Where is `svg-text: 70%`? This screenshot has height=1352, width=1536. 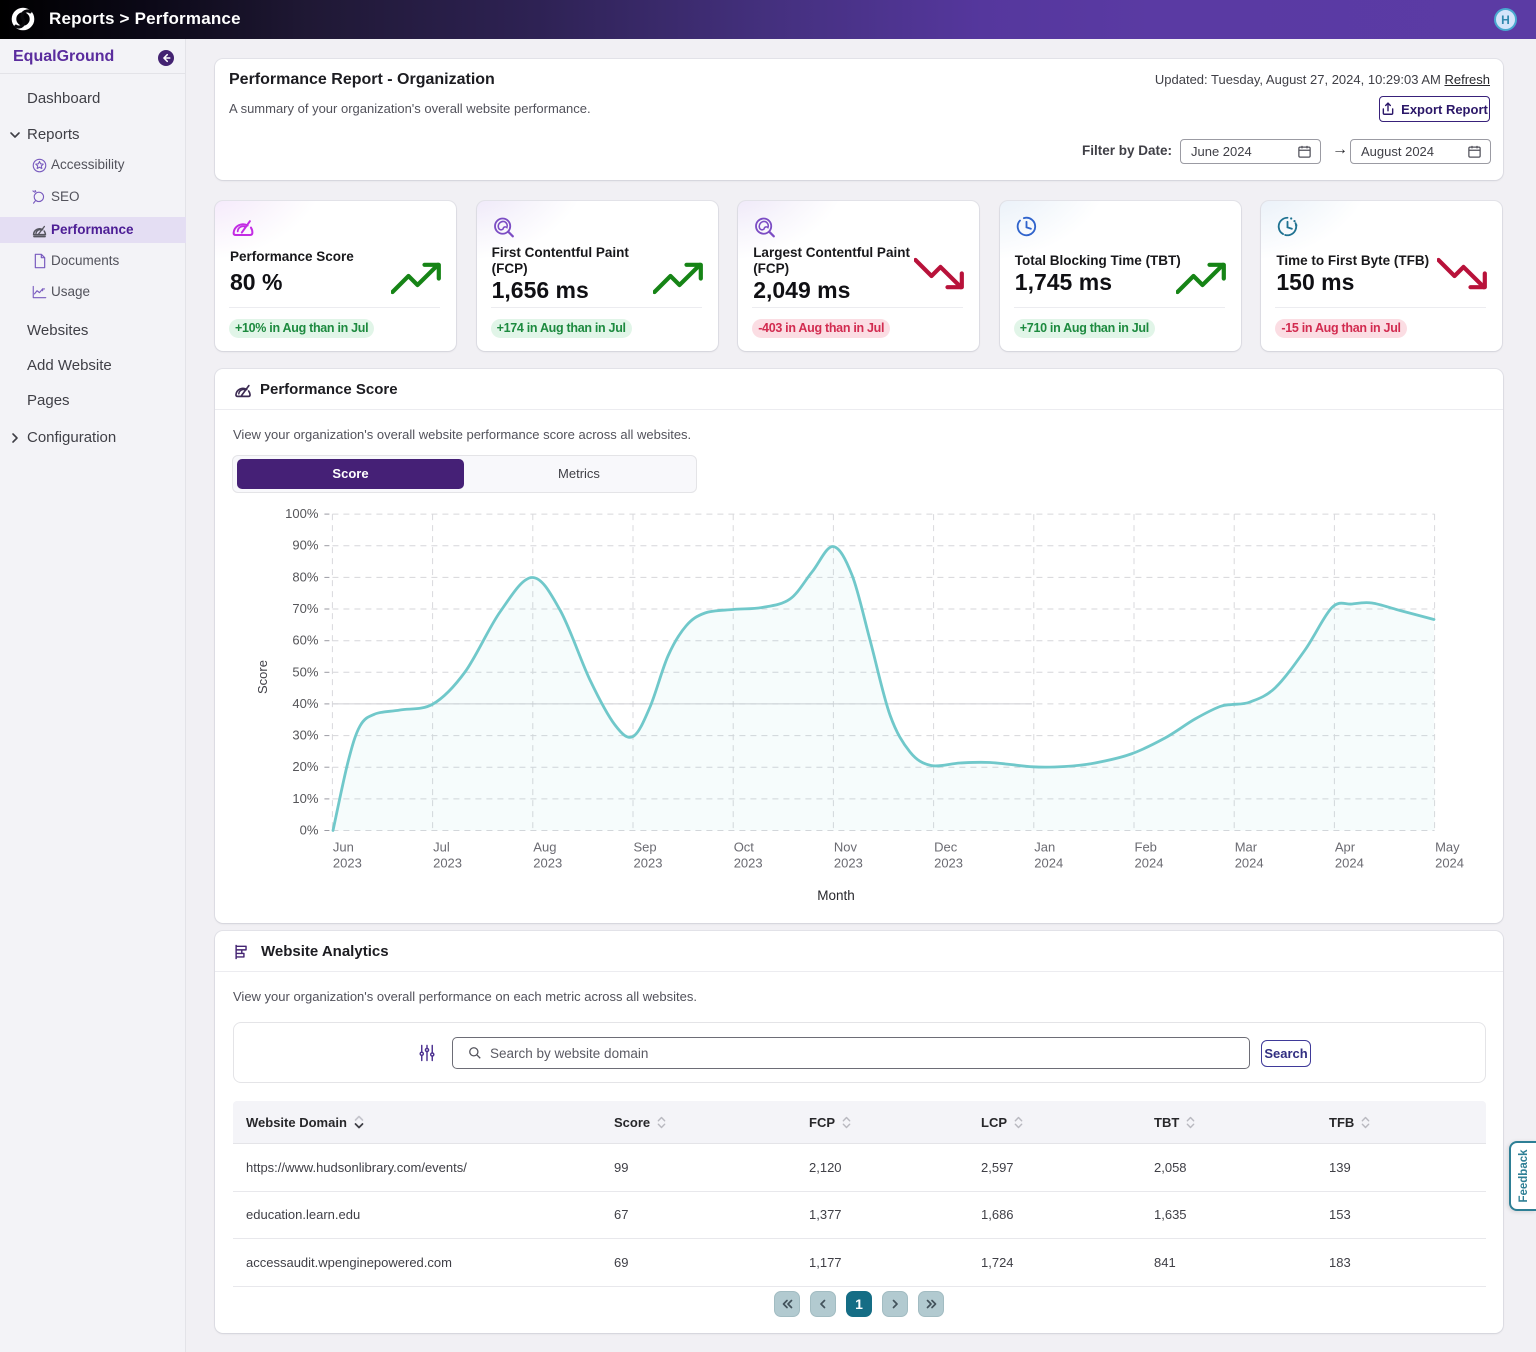
svg-text: 70% is located at coordinates (305, 608).